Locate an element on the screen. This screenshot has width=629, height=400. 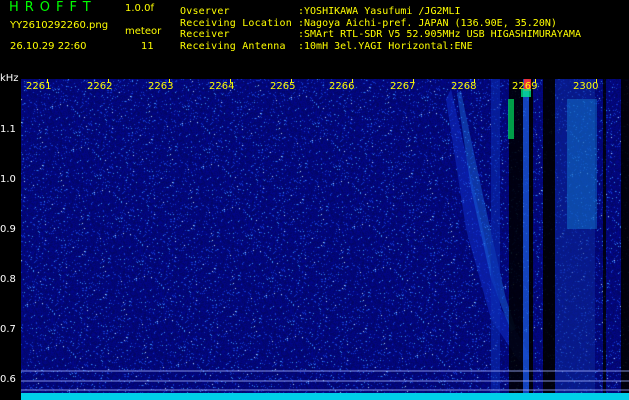
datetime: 26.10.29 22:60 is located at coordinates (48, 46).